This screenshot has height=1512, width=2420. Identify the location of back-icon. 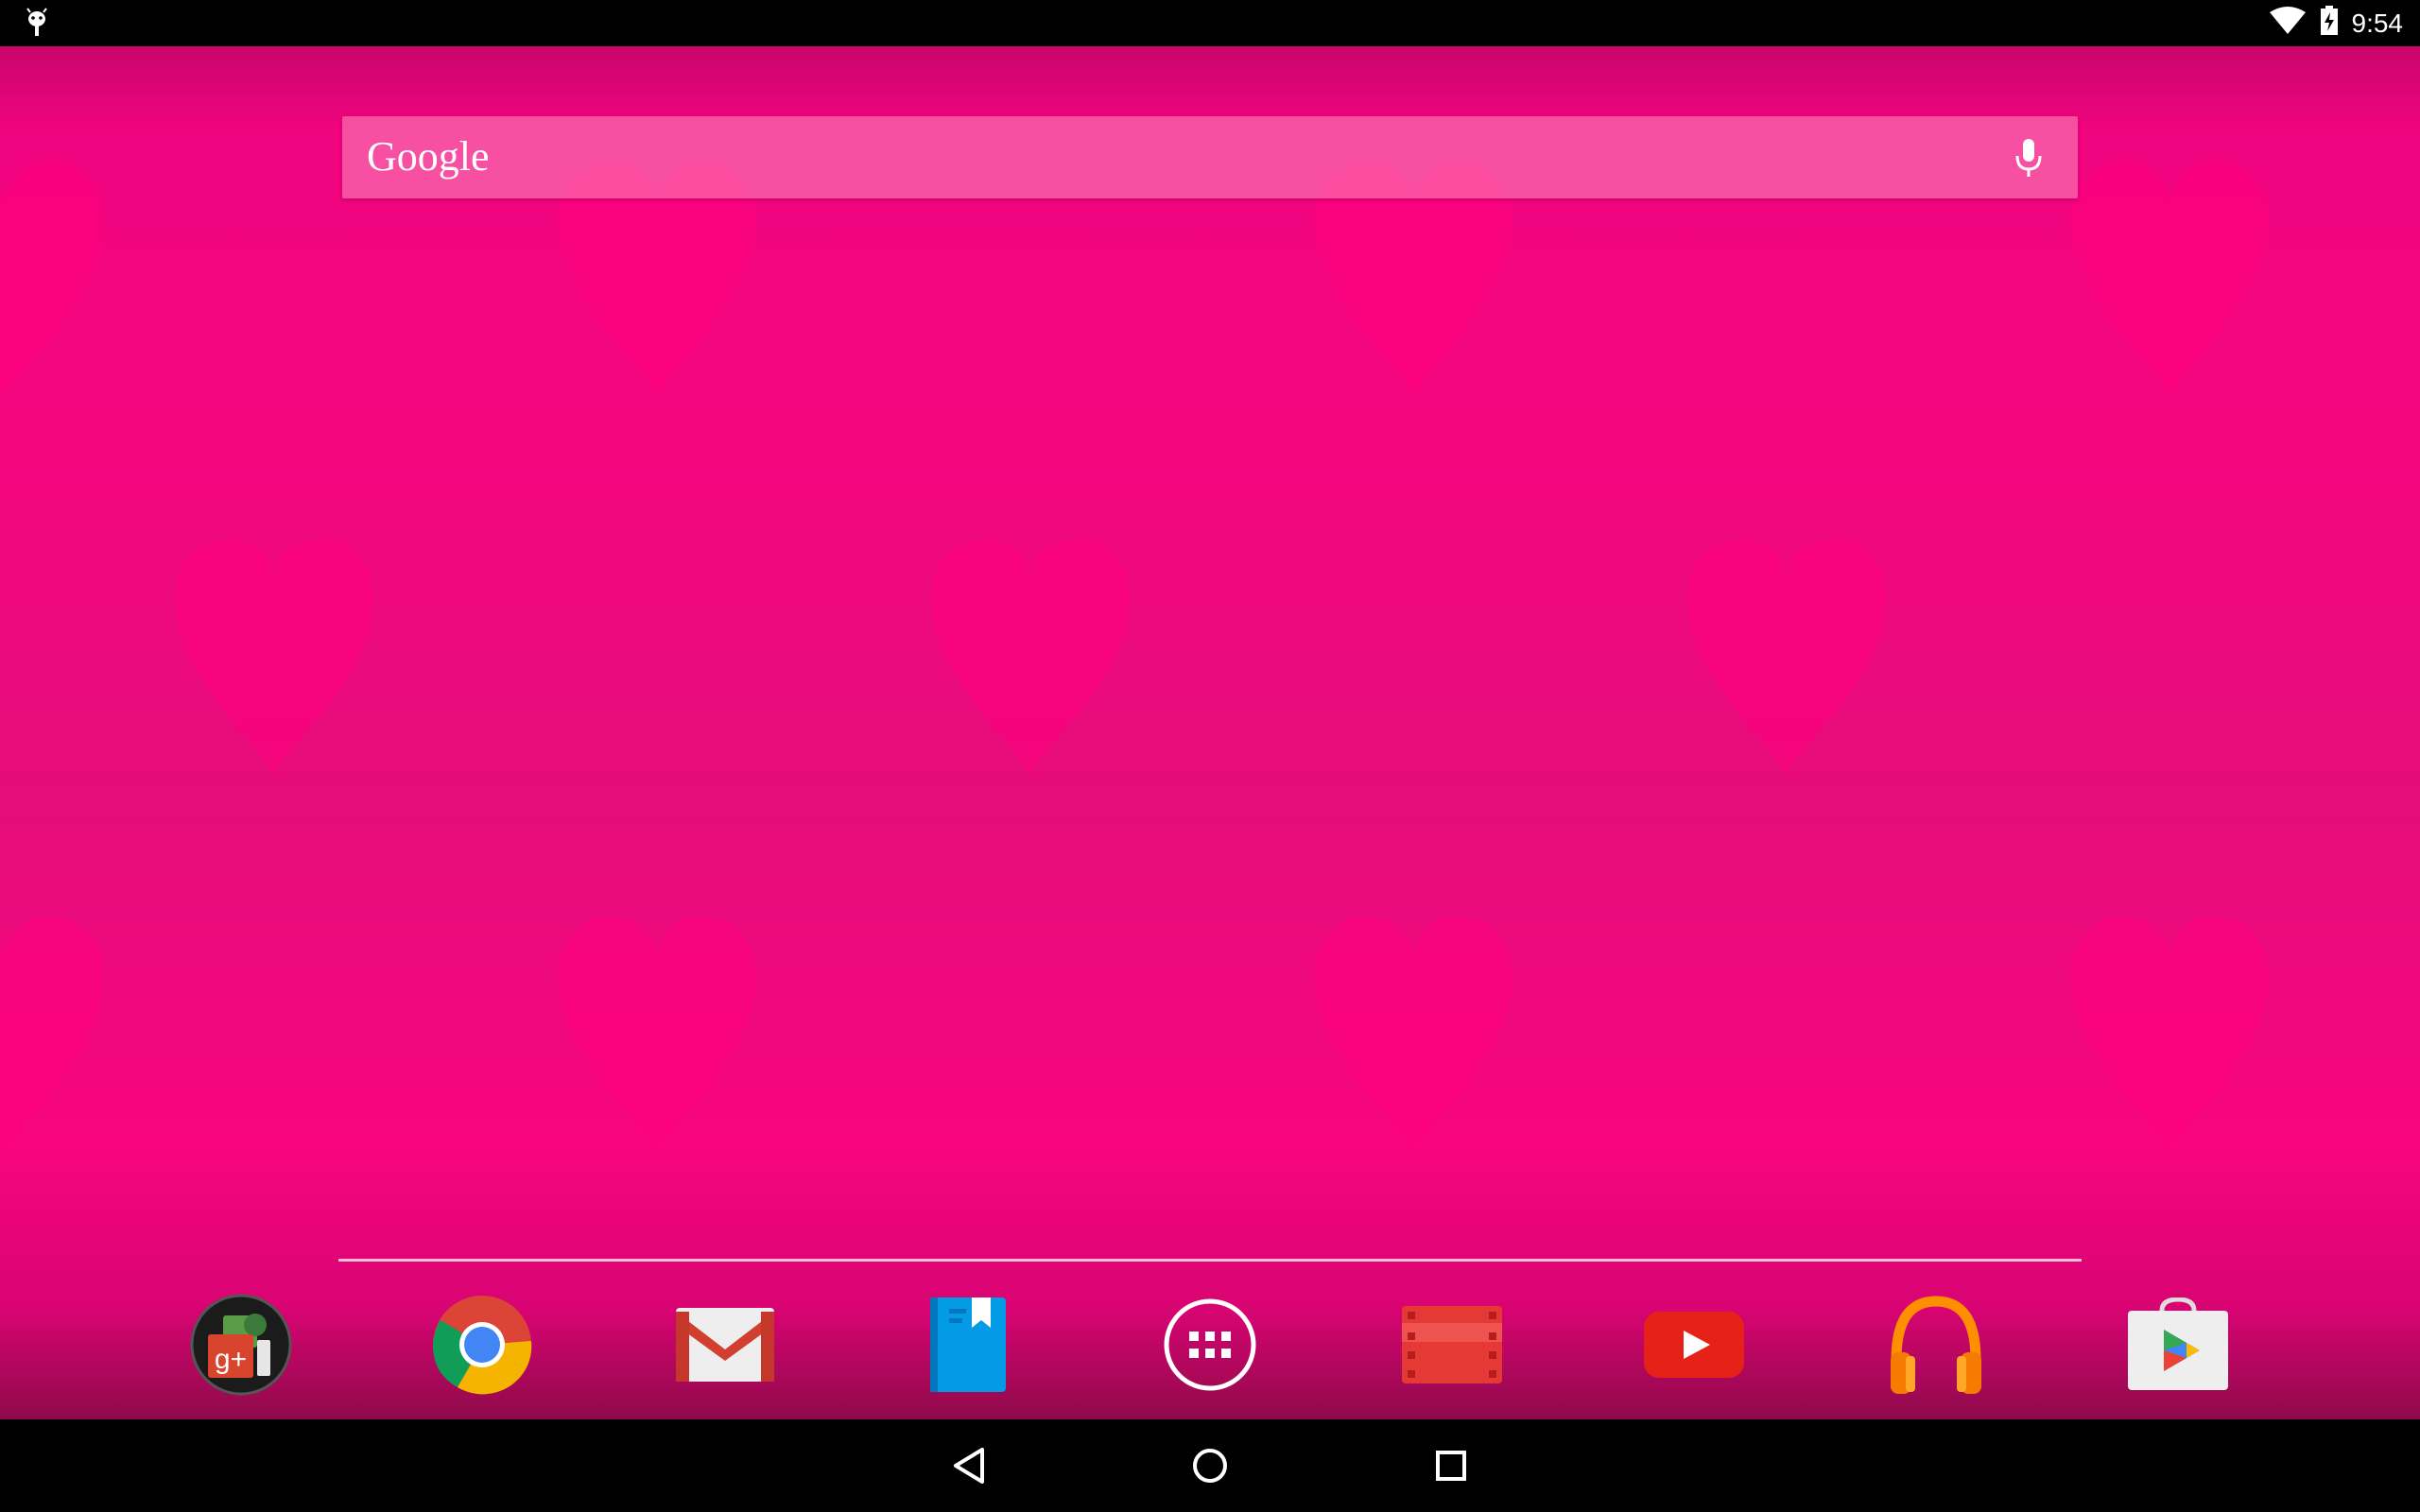
(969, 1465).